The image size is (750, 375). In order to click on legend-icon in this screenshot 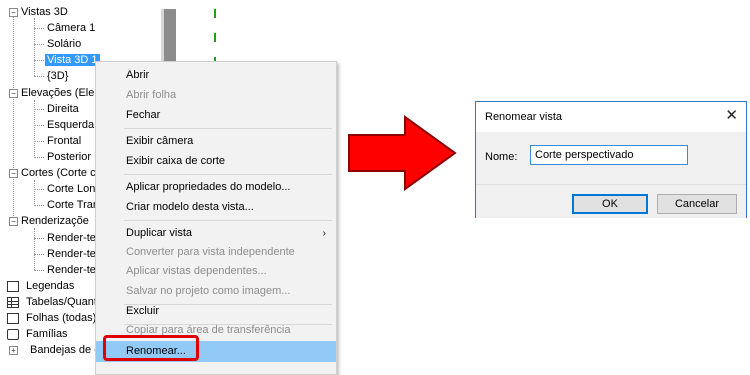, I will do `click(13, 286)`.